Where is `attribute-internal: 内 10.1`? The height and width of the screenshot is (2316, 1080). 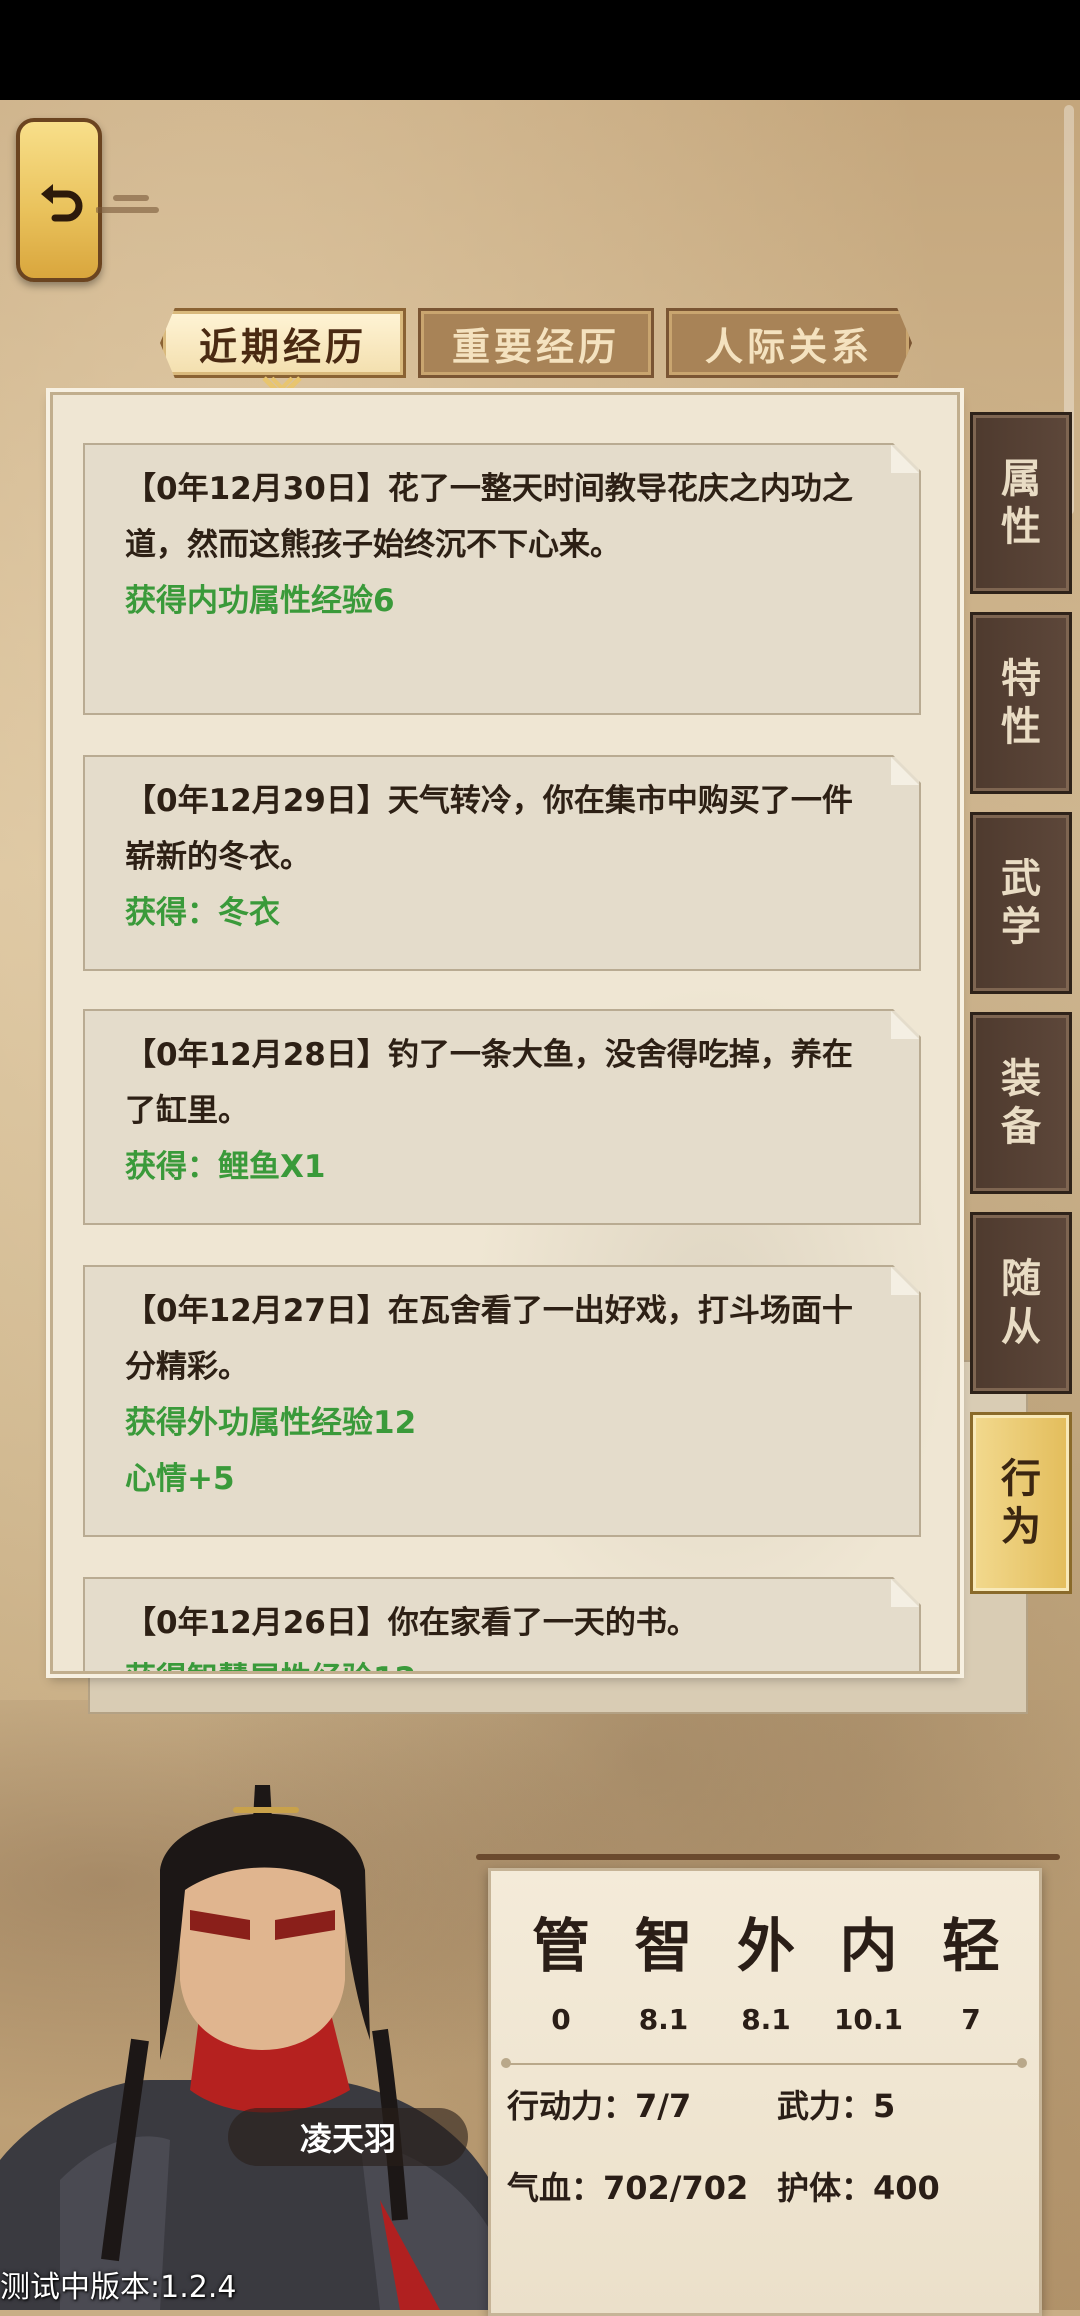 attribute-internal: 内 10.1 is located at coordinates (868, 1974).